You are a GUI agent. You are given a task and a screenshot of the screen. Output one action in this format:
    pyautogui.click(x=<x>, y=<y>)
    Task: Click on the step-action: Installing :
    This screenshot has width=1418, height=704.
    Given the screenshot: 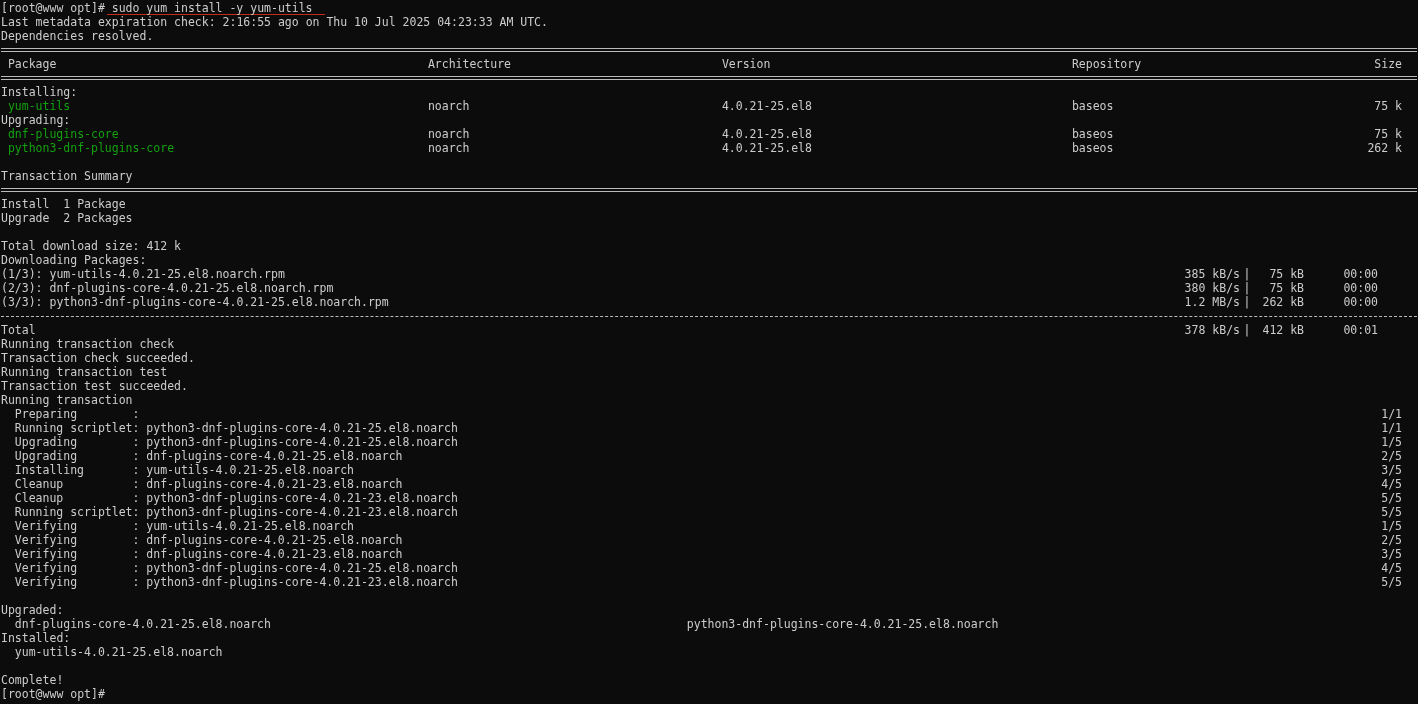 What is the action you would take?
    pyautogui.click(x=77, y=470)
    